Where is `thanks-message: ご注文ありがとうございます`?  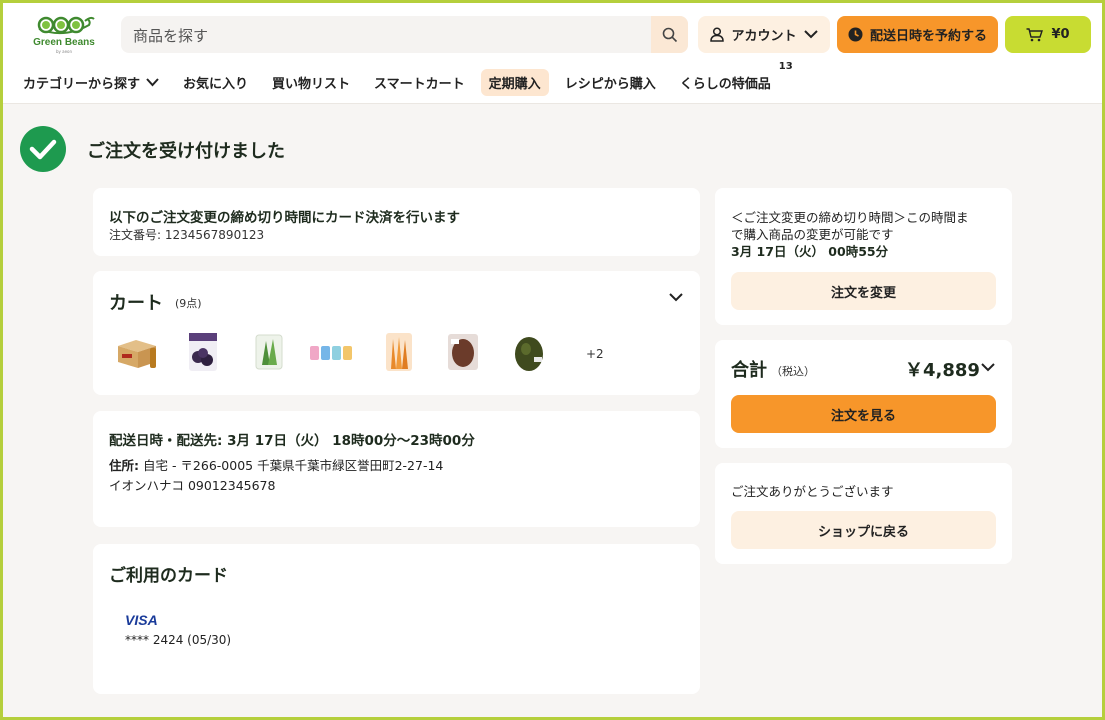
thanks-message: ご注文ありがとうございます is located at coordinates (812, 491).